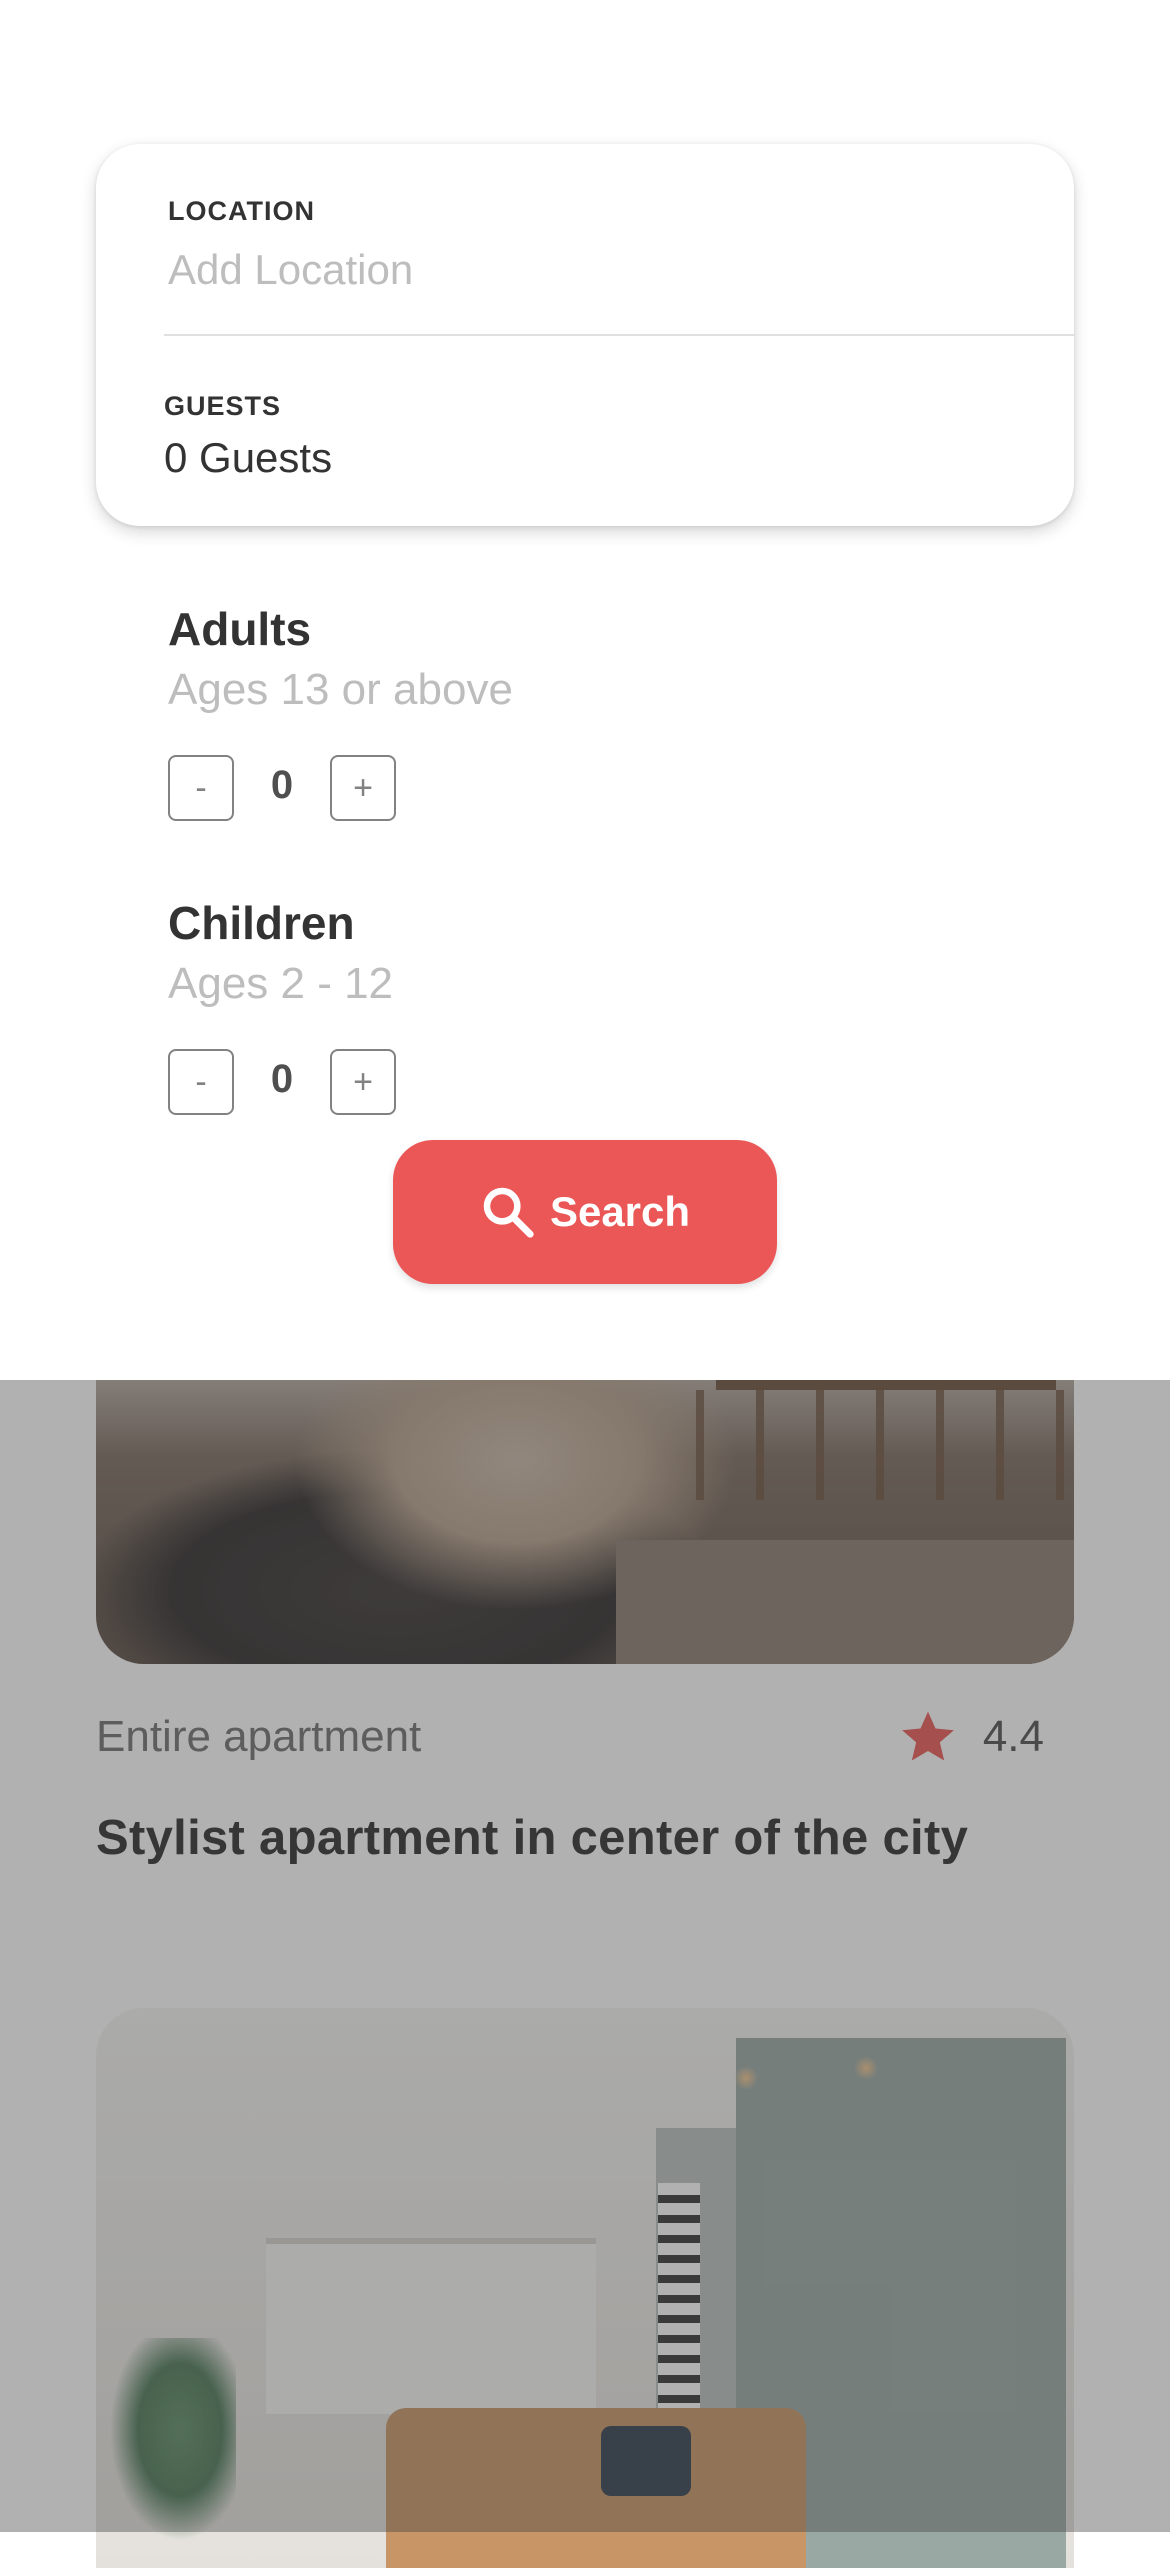 This screenshot has width=1170, height=2568. Describe the element at coordinates (619, 335) in the screenshot. I see `card-divider` at that location.